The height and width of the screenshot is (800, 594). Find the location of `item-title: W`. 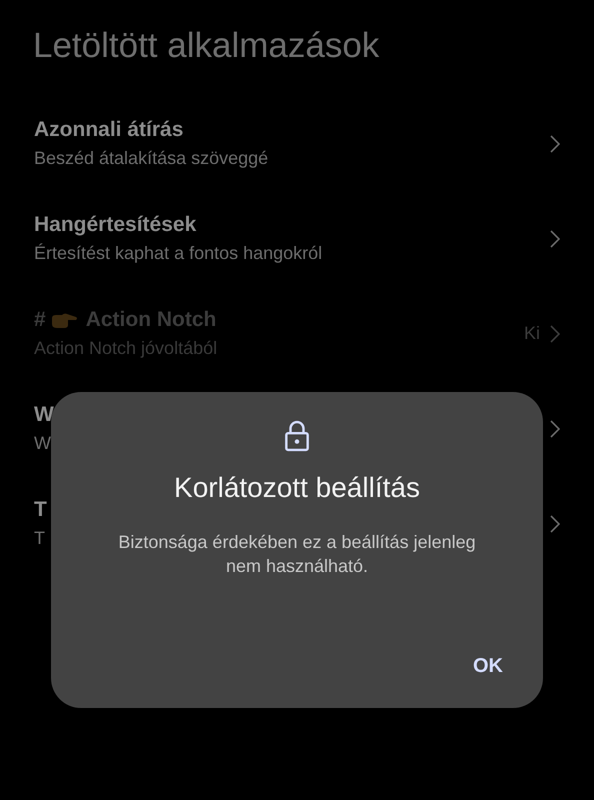

item-title: W is located at coordinates (44, 415).